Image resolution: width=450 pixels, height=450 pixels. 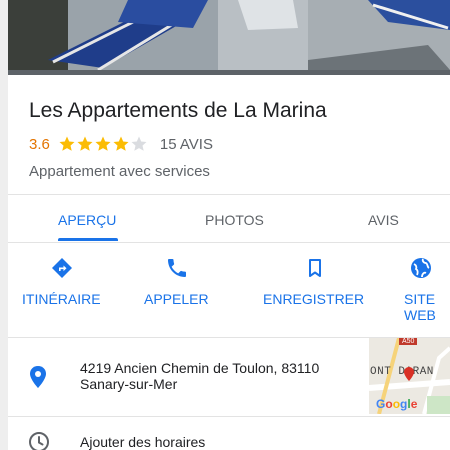 I want to click on bookmark-icon, so click(x=315, y=268).